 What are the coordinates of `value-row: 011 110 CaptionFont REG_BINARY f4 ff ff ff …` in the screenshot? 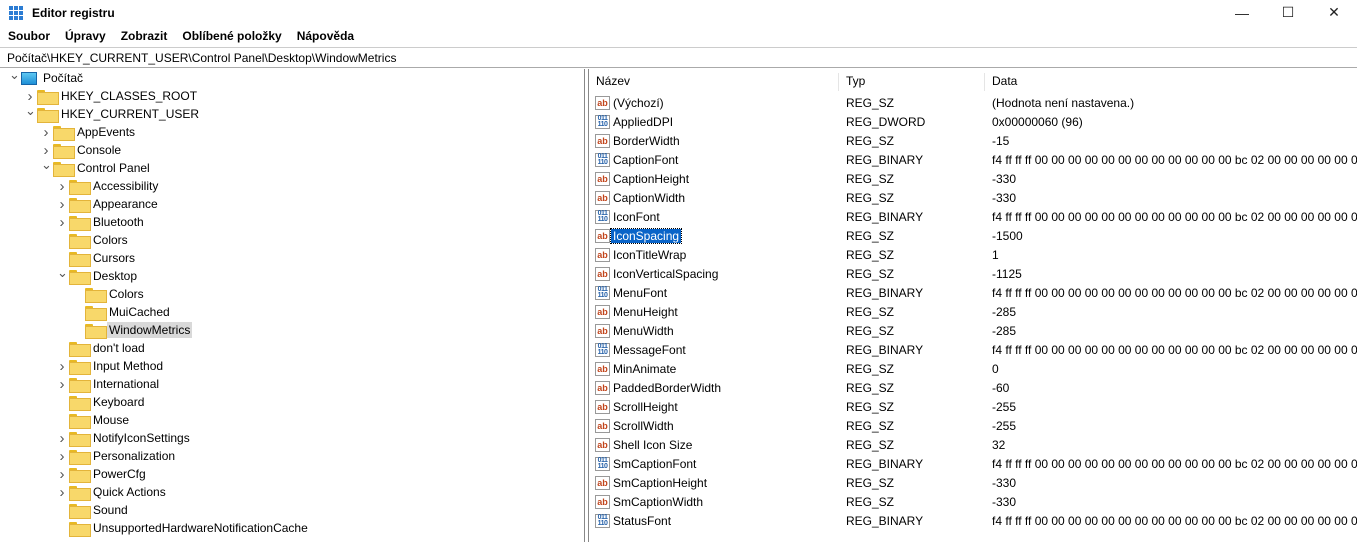 It's located at (973, 160).